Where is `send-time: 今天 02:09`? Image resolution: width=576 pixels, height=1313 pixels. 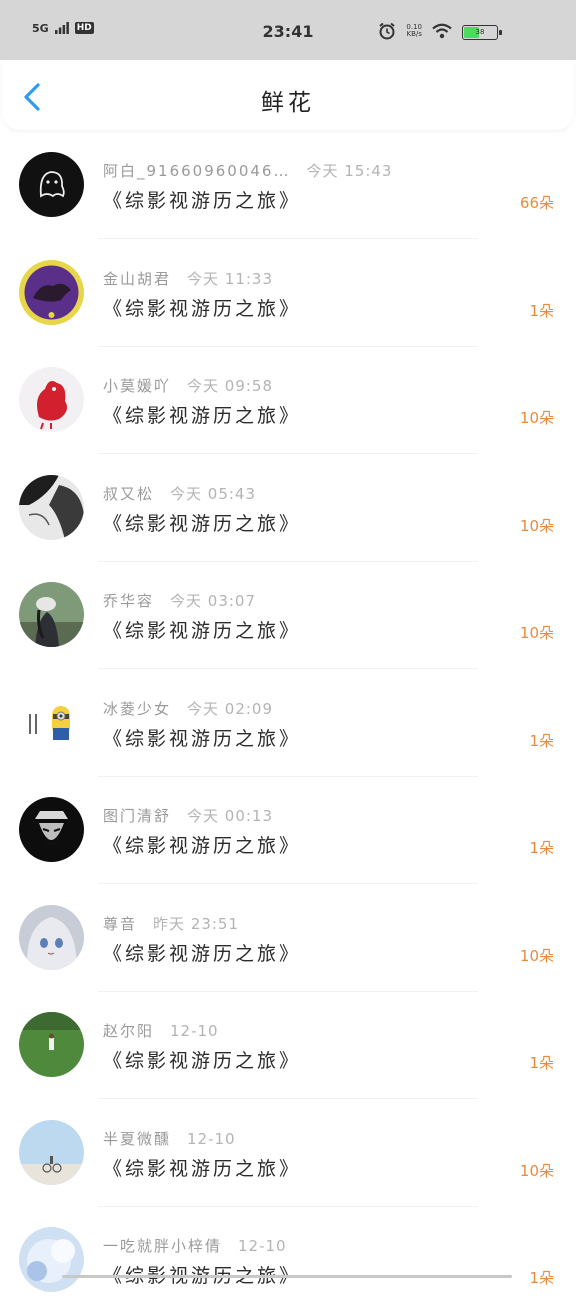 send-time: 今天 02:09 is located at coordinates (230, 708).